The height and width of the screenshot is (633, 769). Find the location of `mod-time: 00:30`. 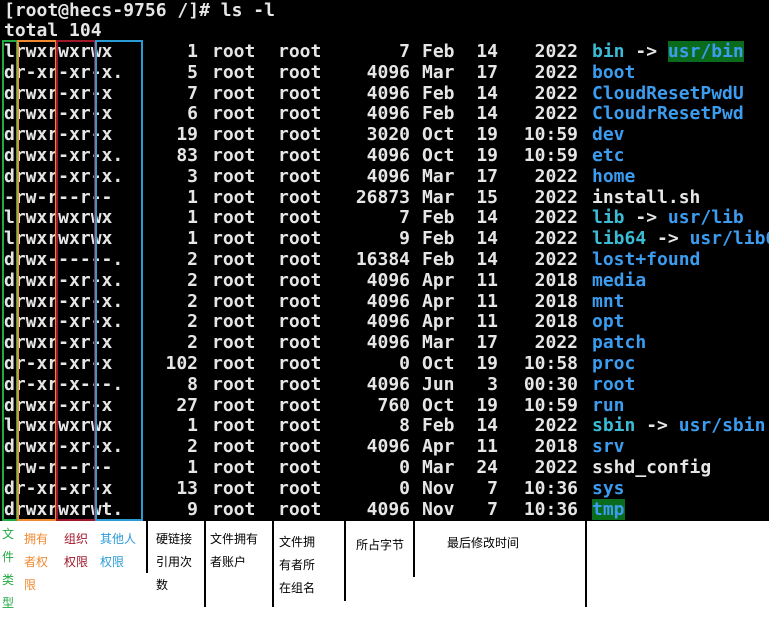

mod-time: 00:30 is located at coordinates (550, 384).